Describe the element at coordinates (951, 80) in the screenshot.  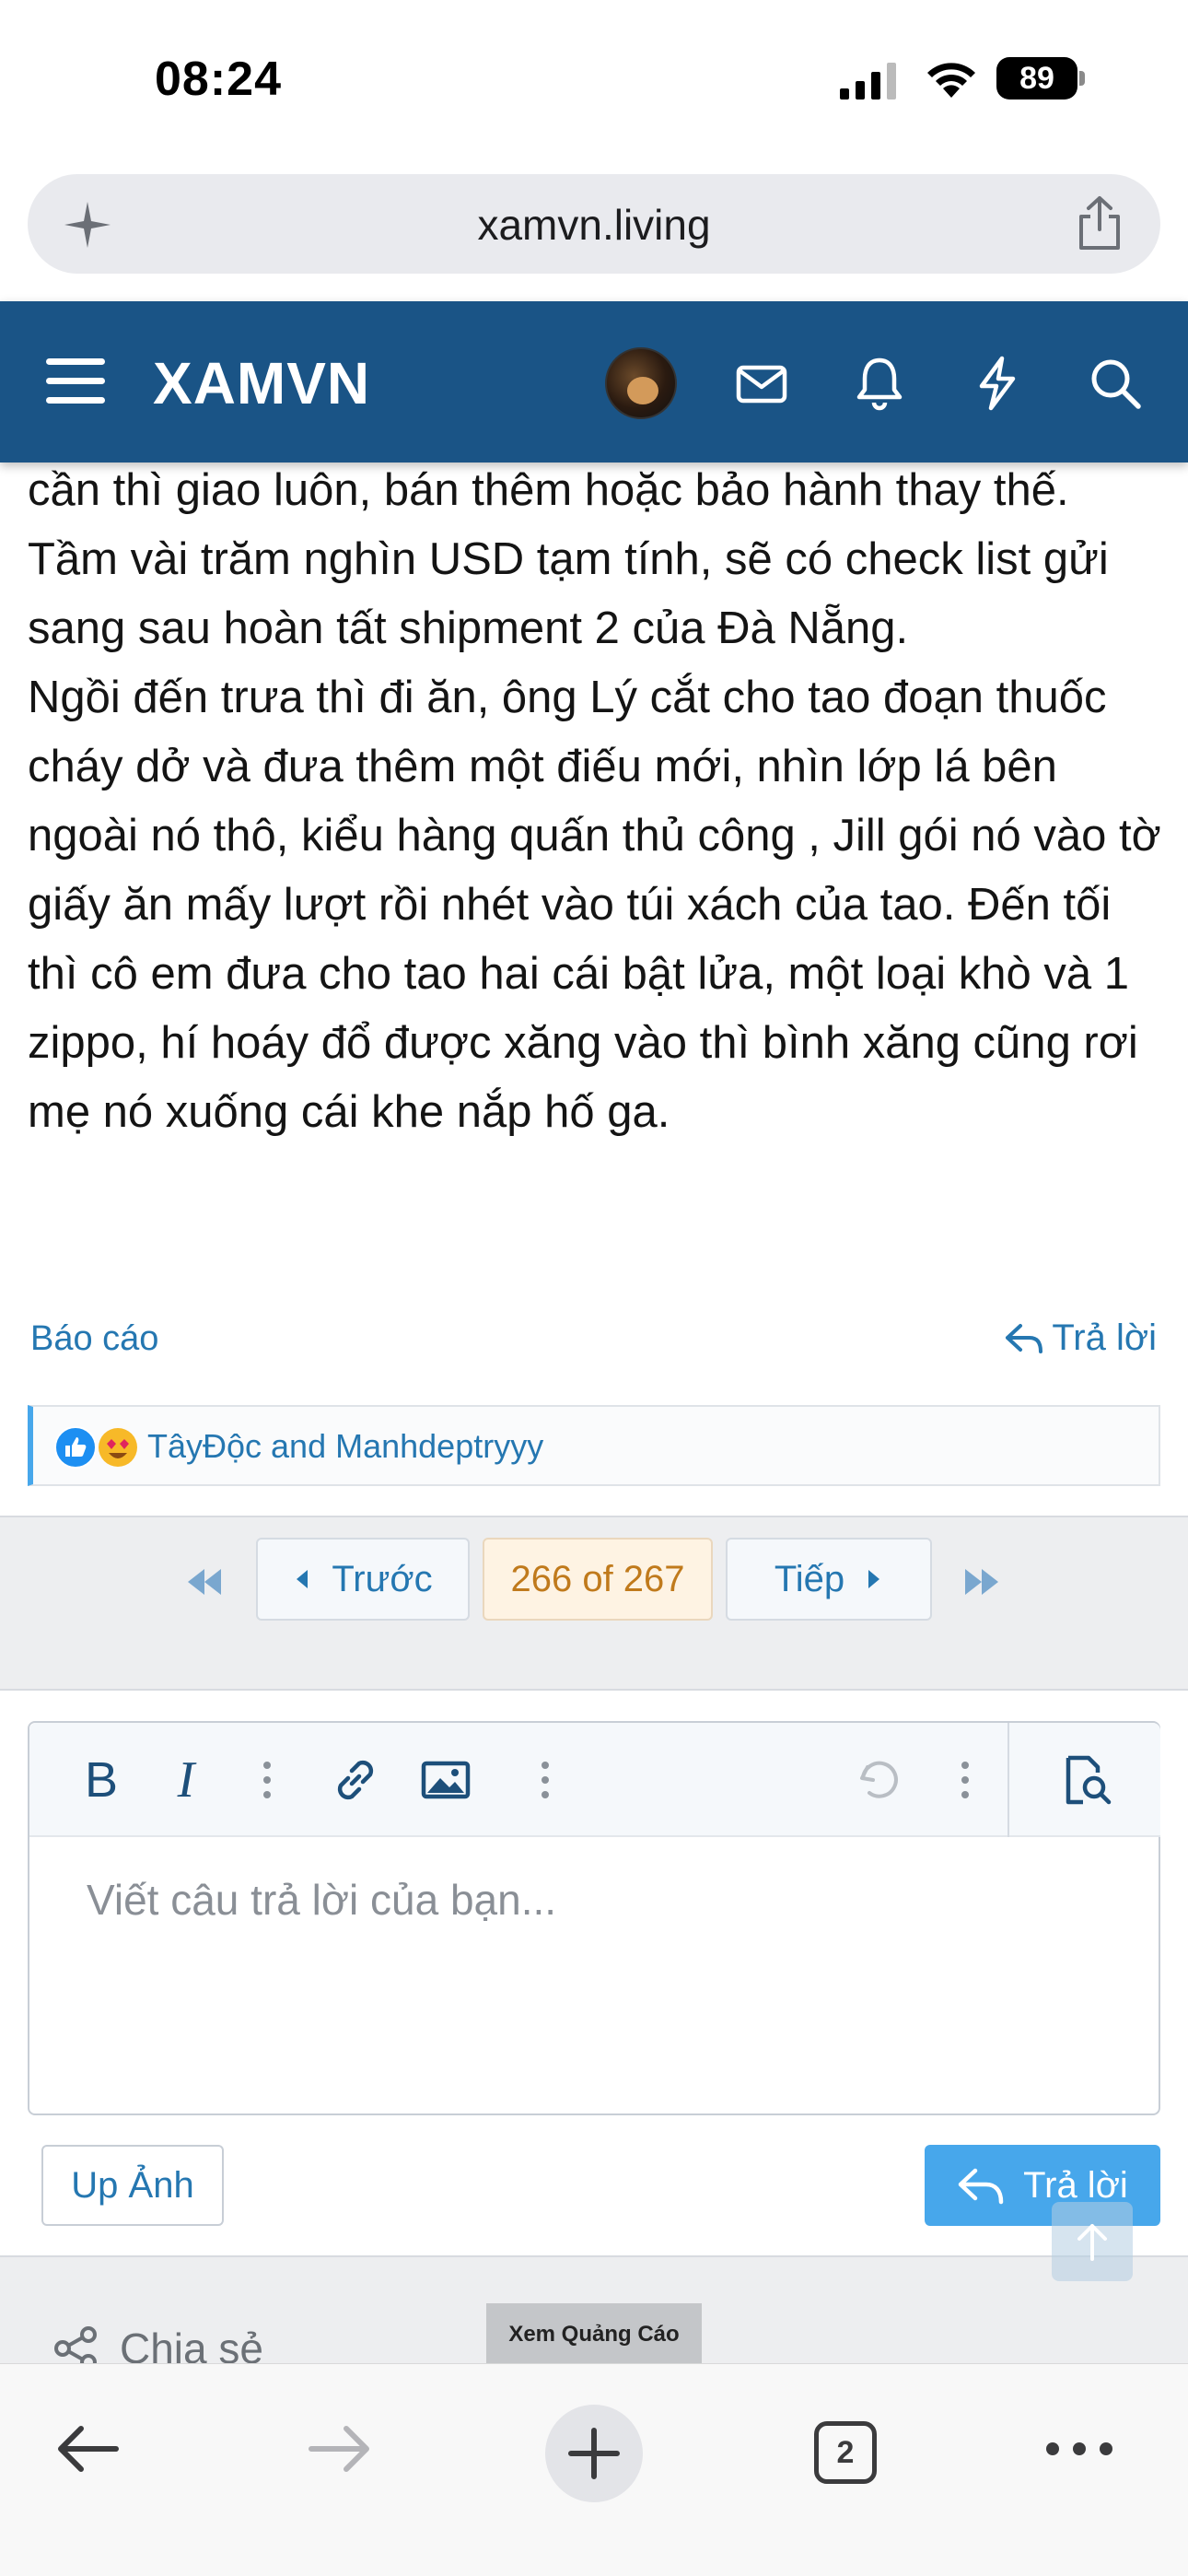
I see `wifi-icon` at that location.